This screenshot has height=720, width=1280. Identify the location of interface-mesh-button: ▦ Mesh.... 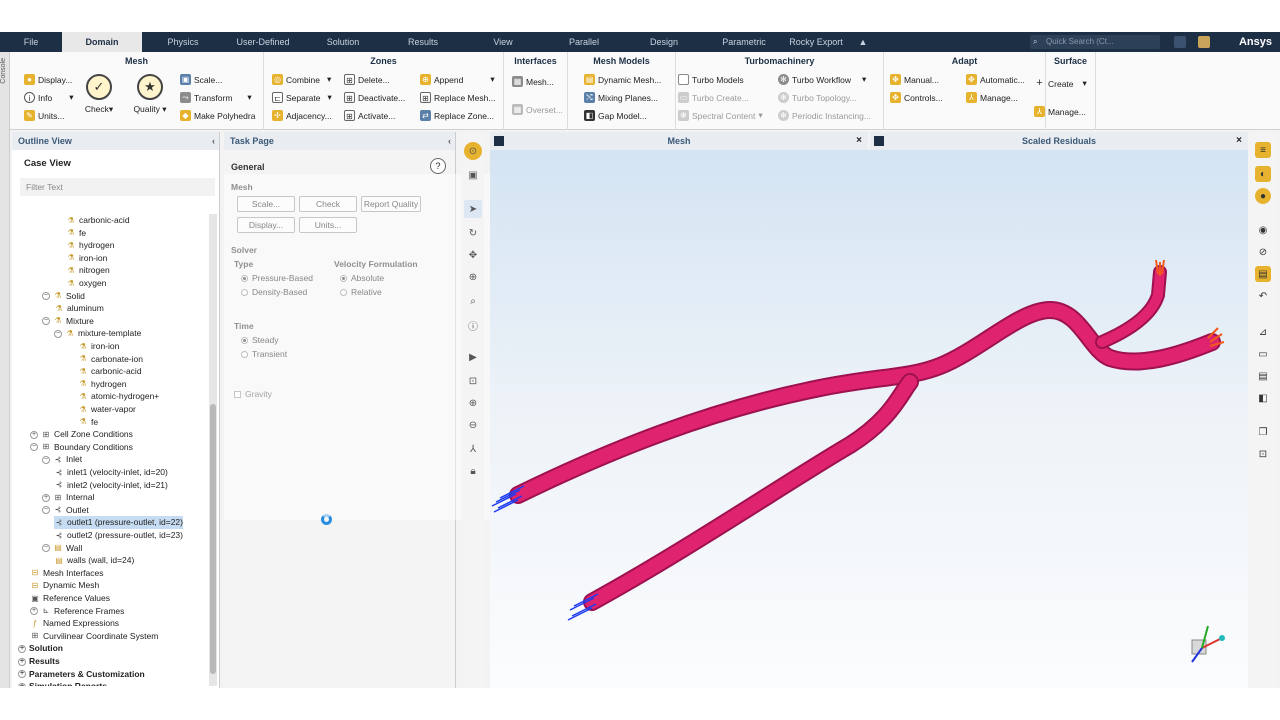
(533, 81).